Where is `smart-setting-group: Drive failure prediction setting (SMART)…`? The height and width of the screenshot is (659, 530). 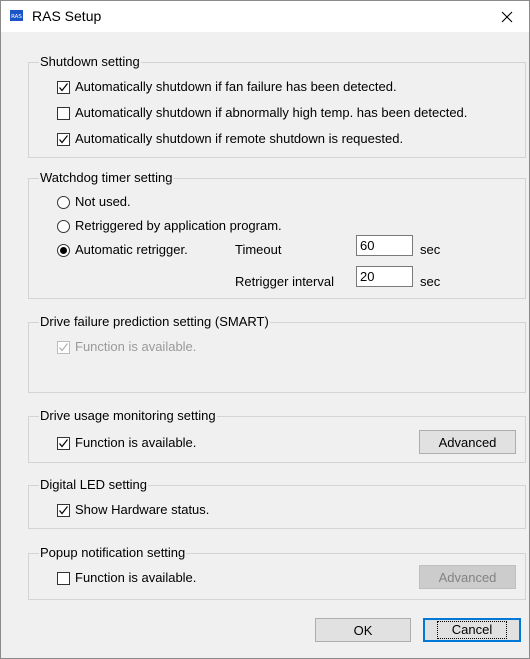 smart-setting-group: Drive failure prediction setting (SMART)… is located at coordinates (277, 353).